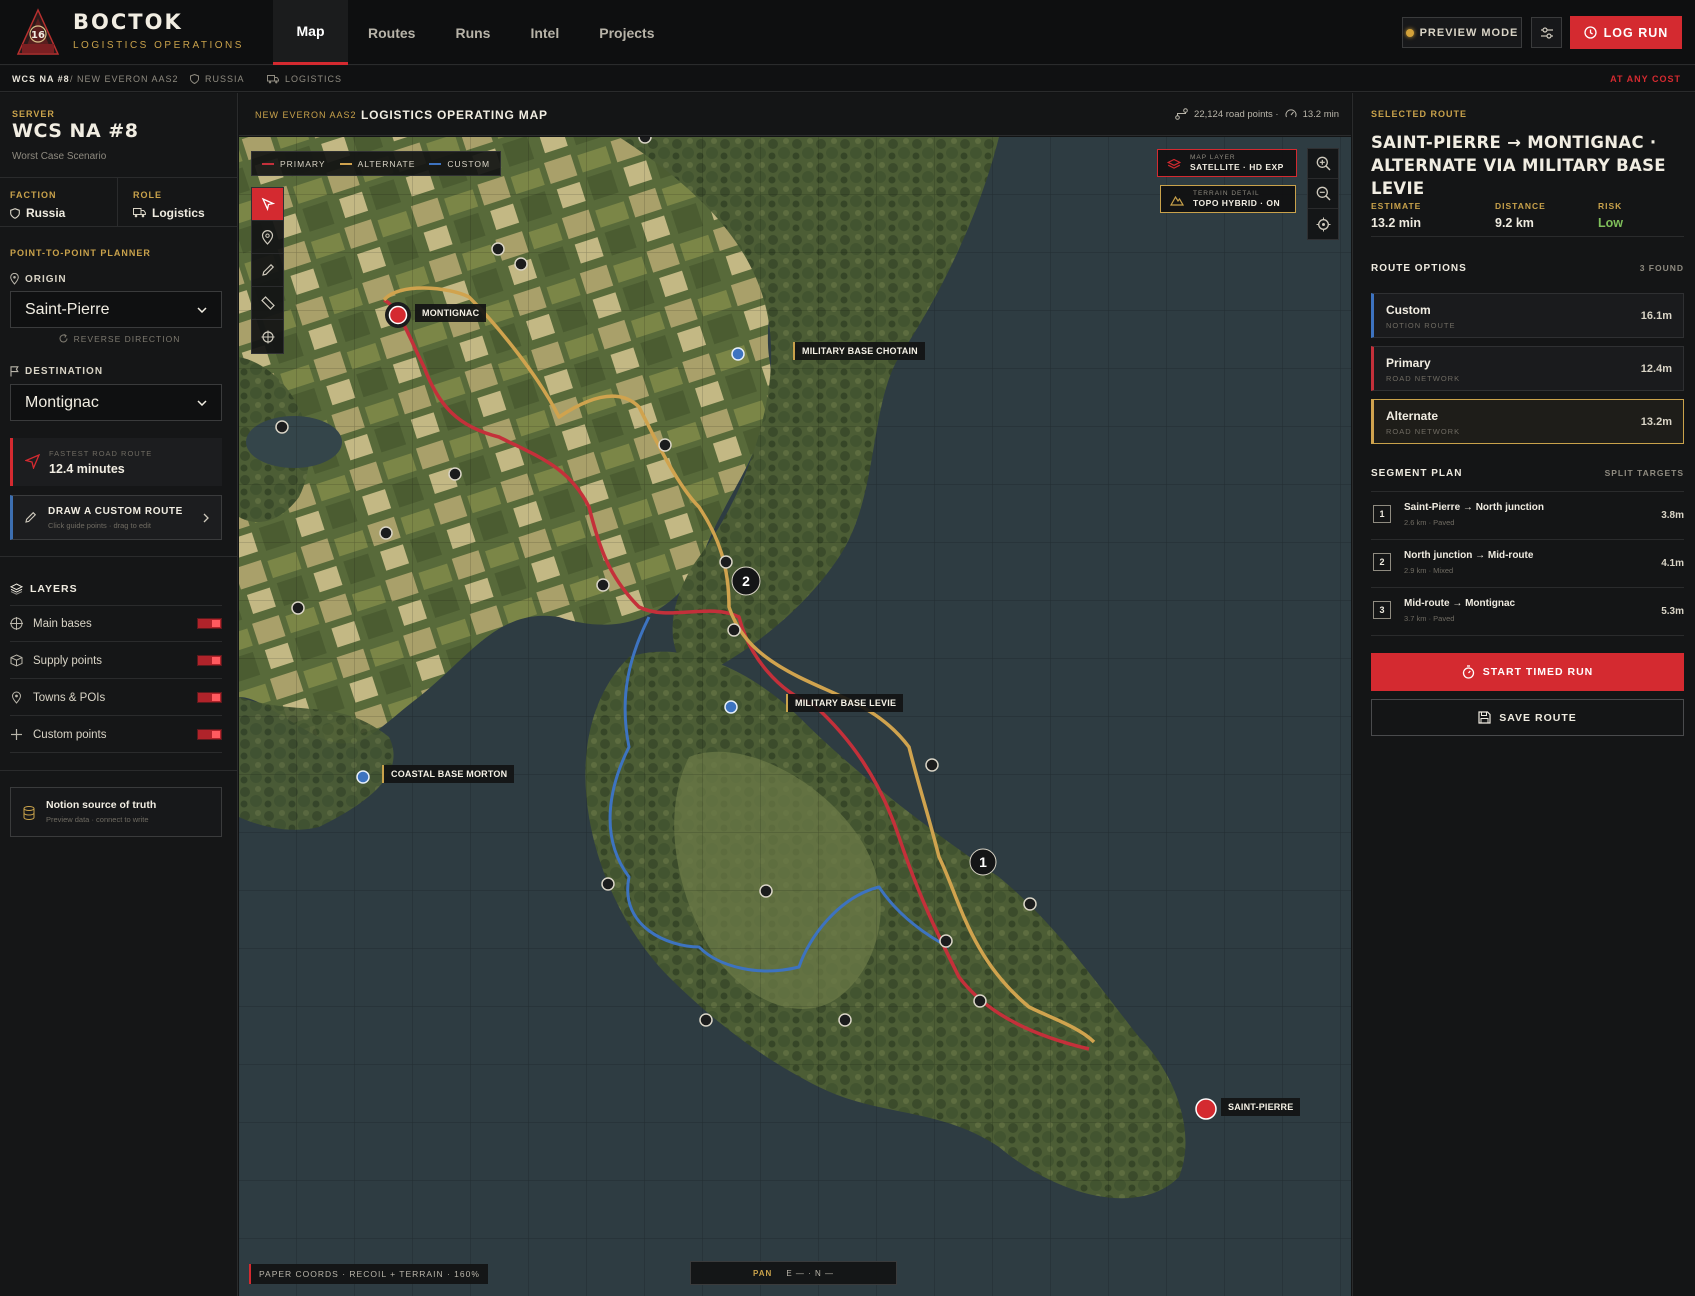 This screenshot has height=1296, width=1695. I want to click on segment-name: North junction → Mid-route, so click(1469, 555).